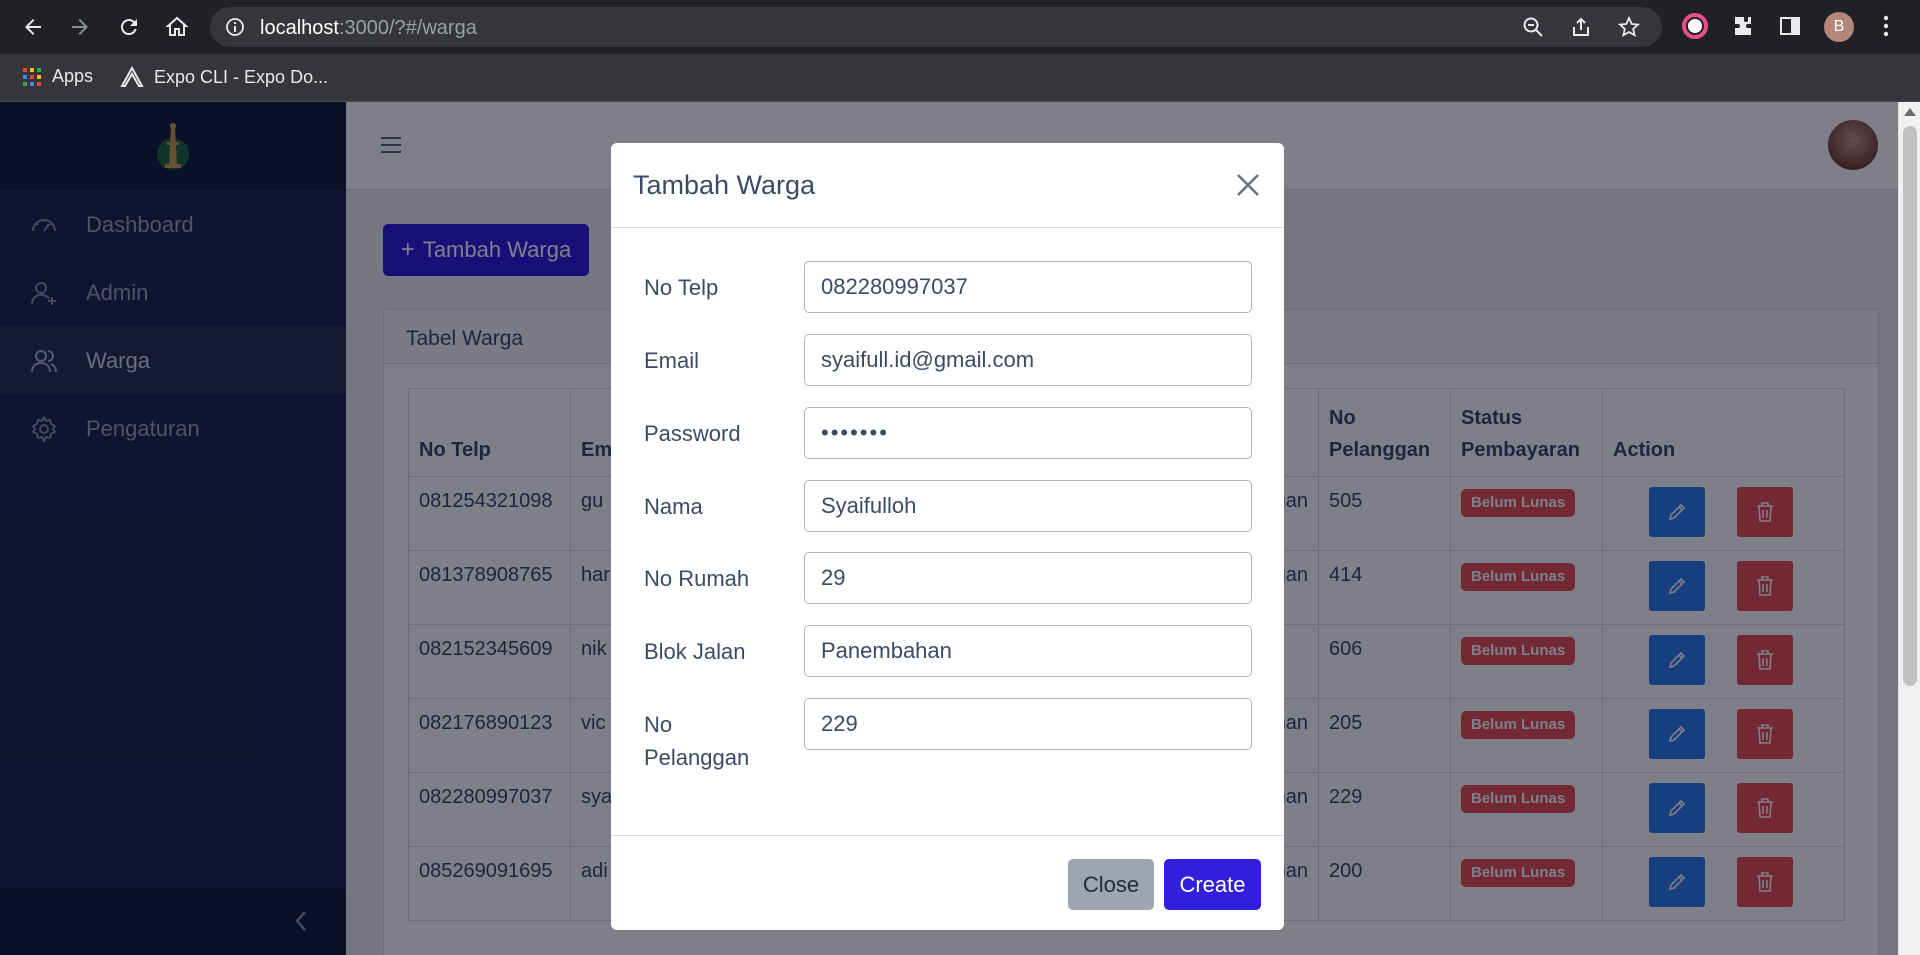 This screenshot has width=1920, height=955. Describe the element at coordinates (1111, 884) in the screenshot. I see `close-button: Close` at that location.